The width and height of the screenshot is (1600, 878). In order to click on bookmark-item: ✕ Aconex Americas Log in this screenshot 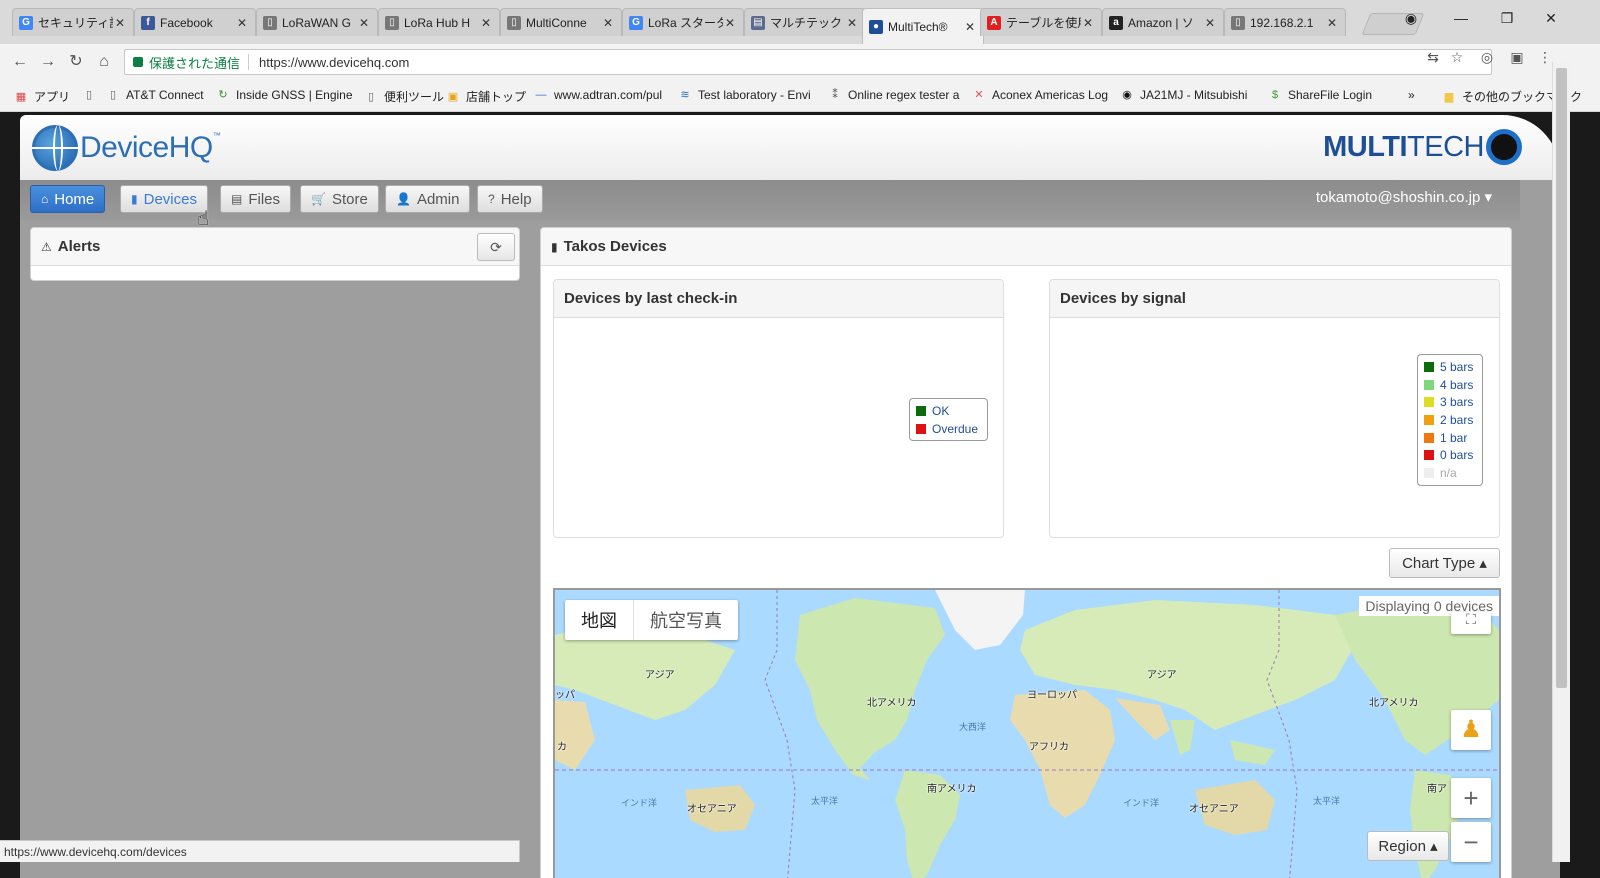, I will do `click(1040, 95)`.